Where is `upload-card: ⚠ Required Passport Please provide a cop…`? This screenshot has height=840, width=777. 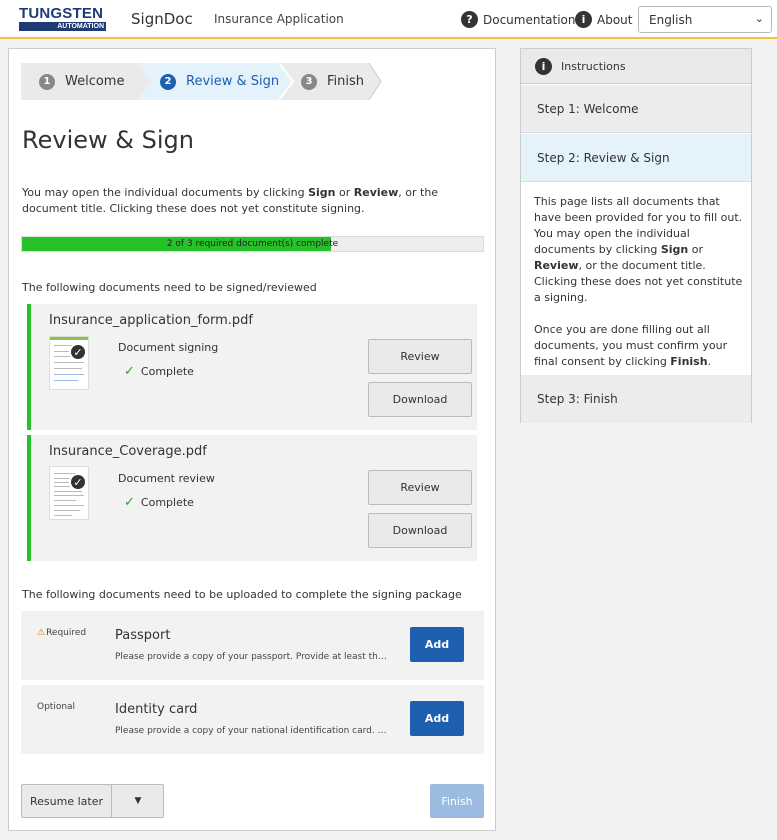
upload-card: ⚠ Required Passport Please provide a cop… is located at coordinates (252, 645).